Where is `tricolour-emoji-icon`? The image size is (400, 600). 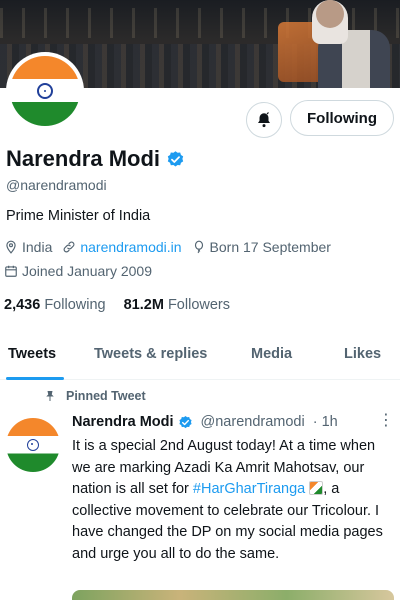 tricolour-emoji-icon is located at coordinates (316, 488).